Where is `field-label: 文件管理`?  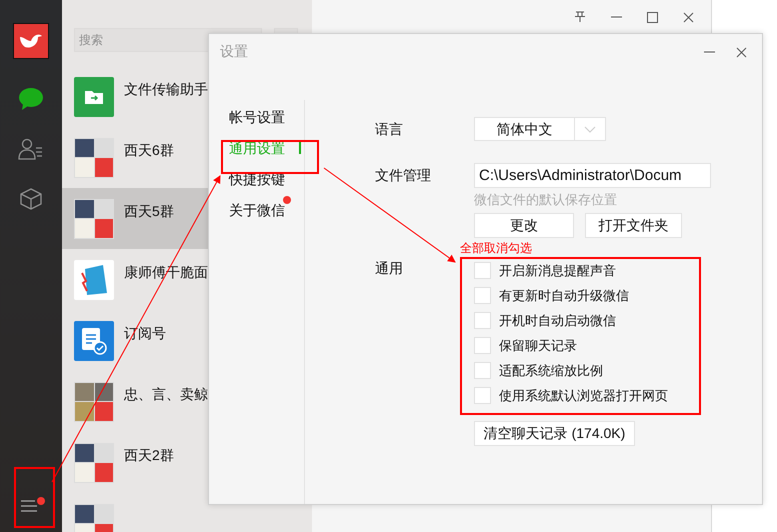
field-label: 文件管理 is located at coordinates (403, 175).